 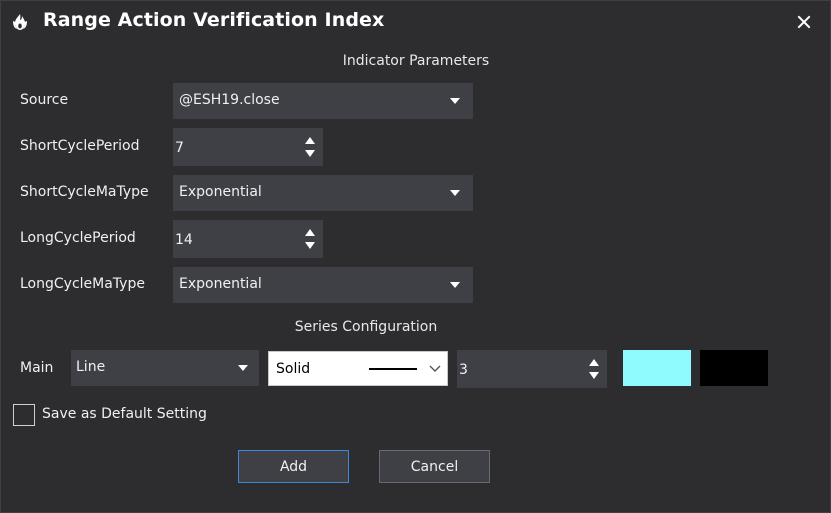 I want to click on secondary-color-swatch, so click(x=734, y=368).